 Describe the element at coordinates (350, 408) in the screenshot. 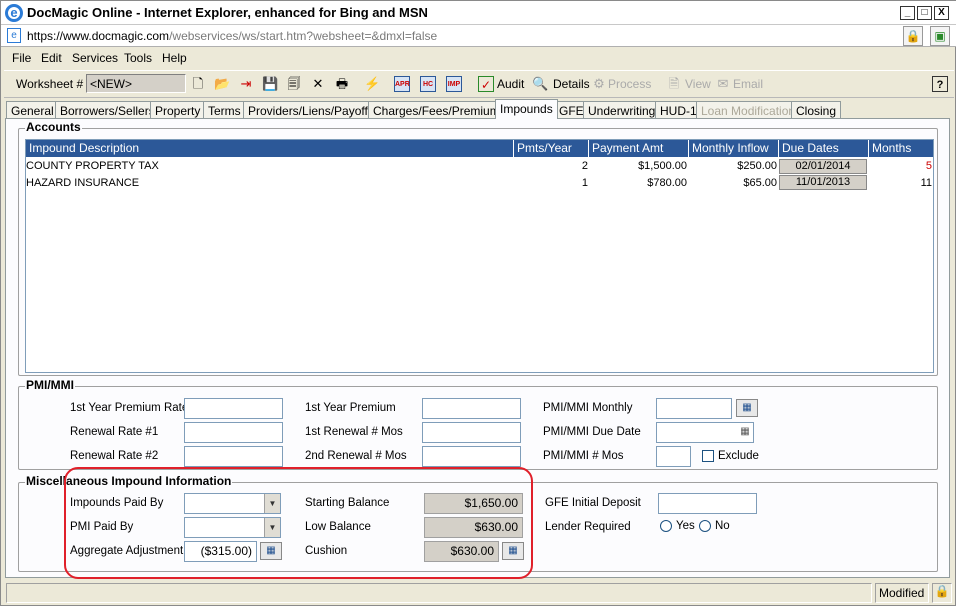

I see `first-year-premium-label: 1st Year Premium` at that location.